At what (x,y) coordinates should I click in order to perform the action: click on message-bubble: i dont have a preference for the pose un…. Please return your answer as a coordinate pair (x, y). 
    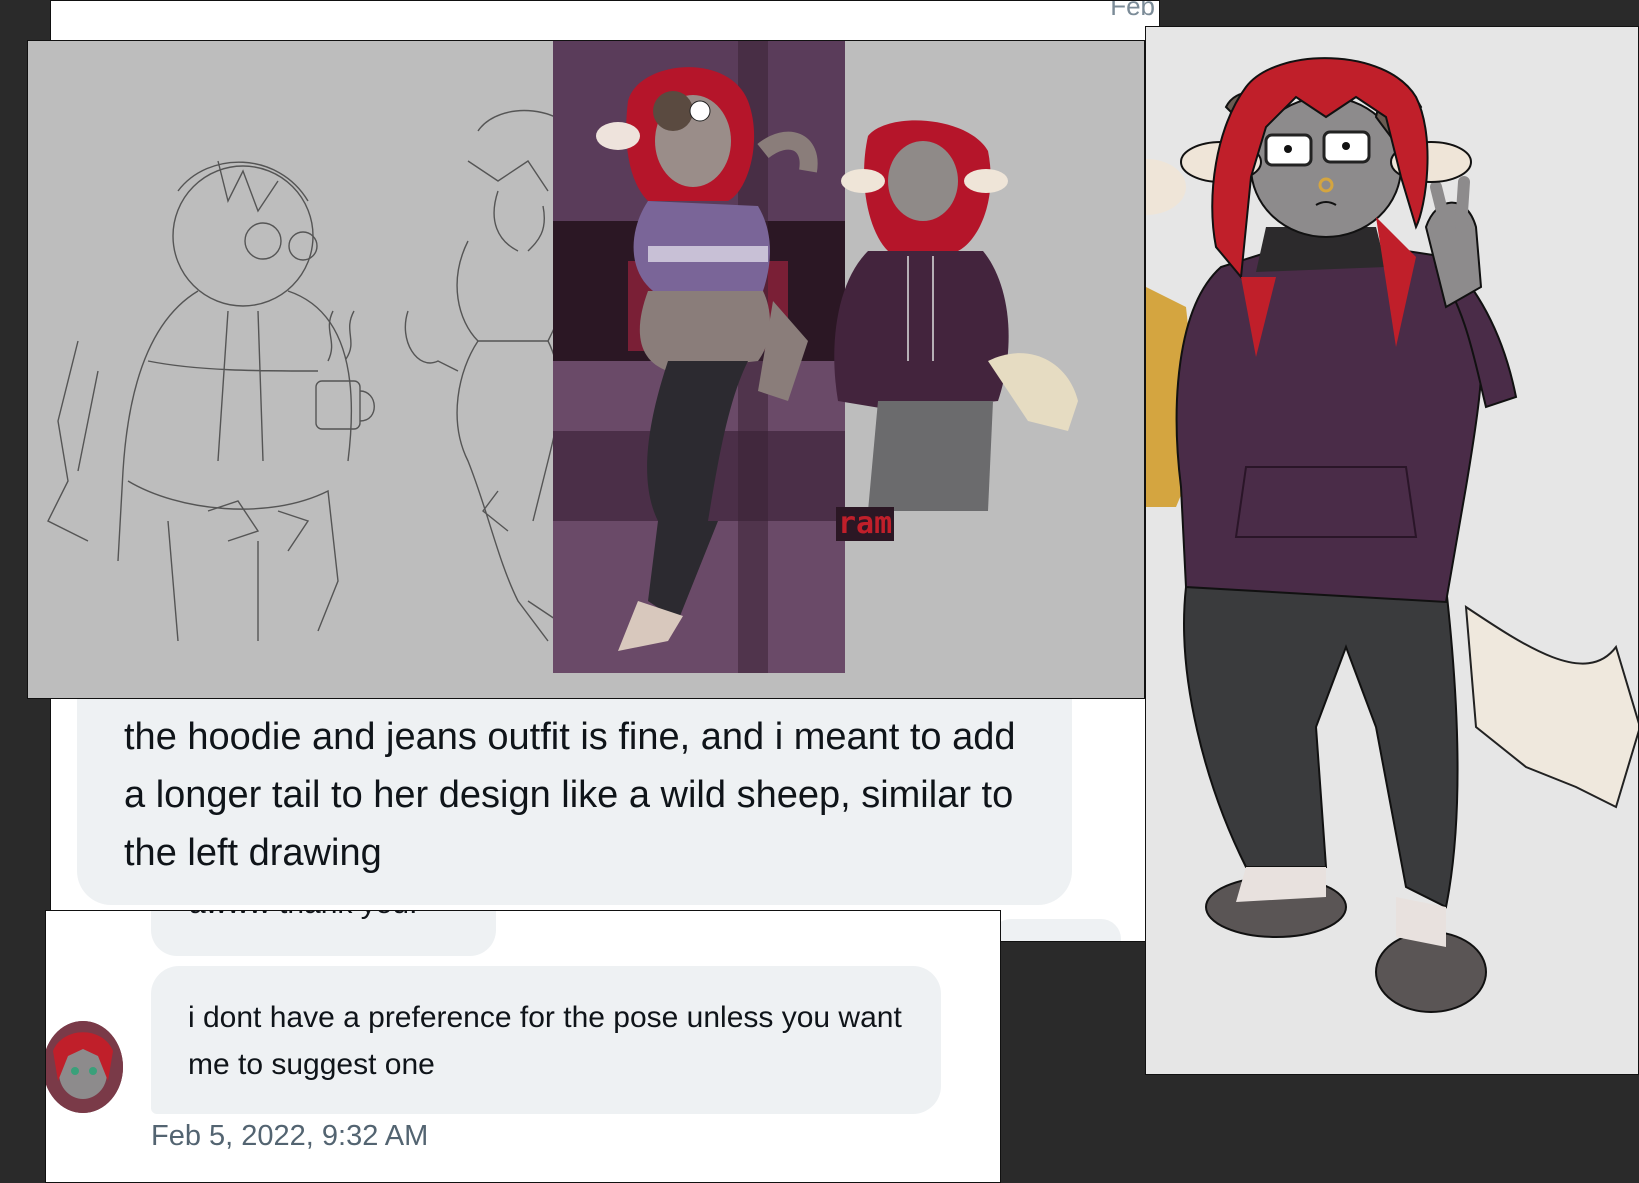
    Looking at the image, I should click on (546, 1040).